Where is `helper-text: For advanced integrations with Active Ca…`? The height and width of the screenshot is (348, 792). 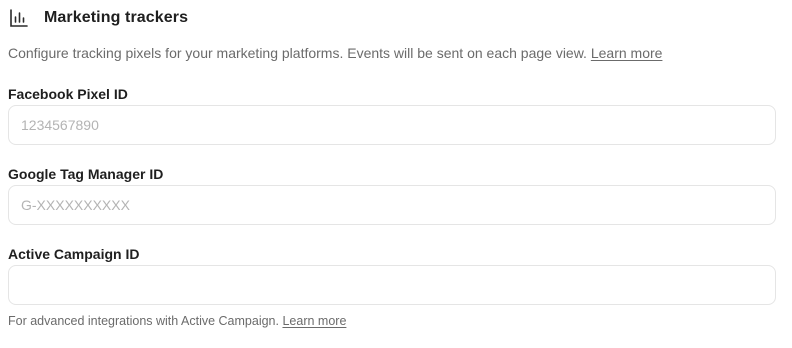
helper-text: For advanced integrations with Active Ca… is located at coordinates (143, 321).